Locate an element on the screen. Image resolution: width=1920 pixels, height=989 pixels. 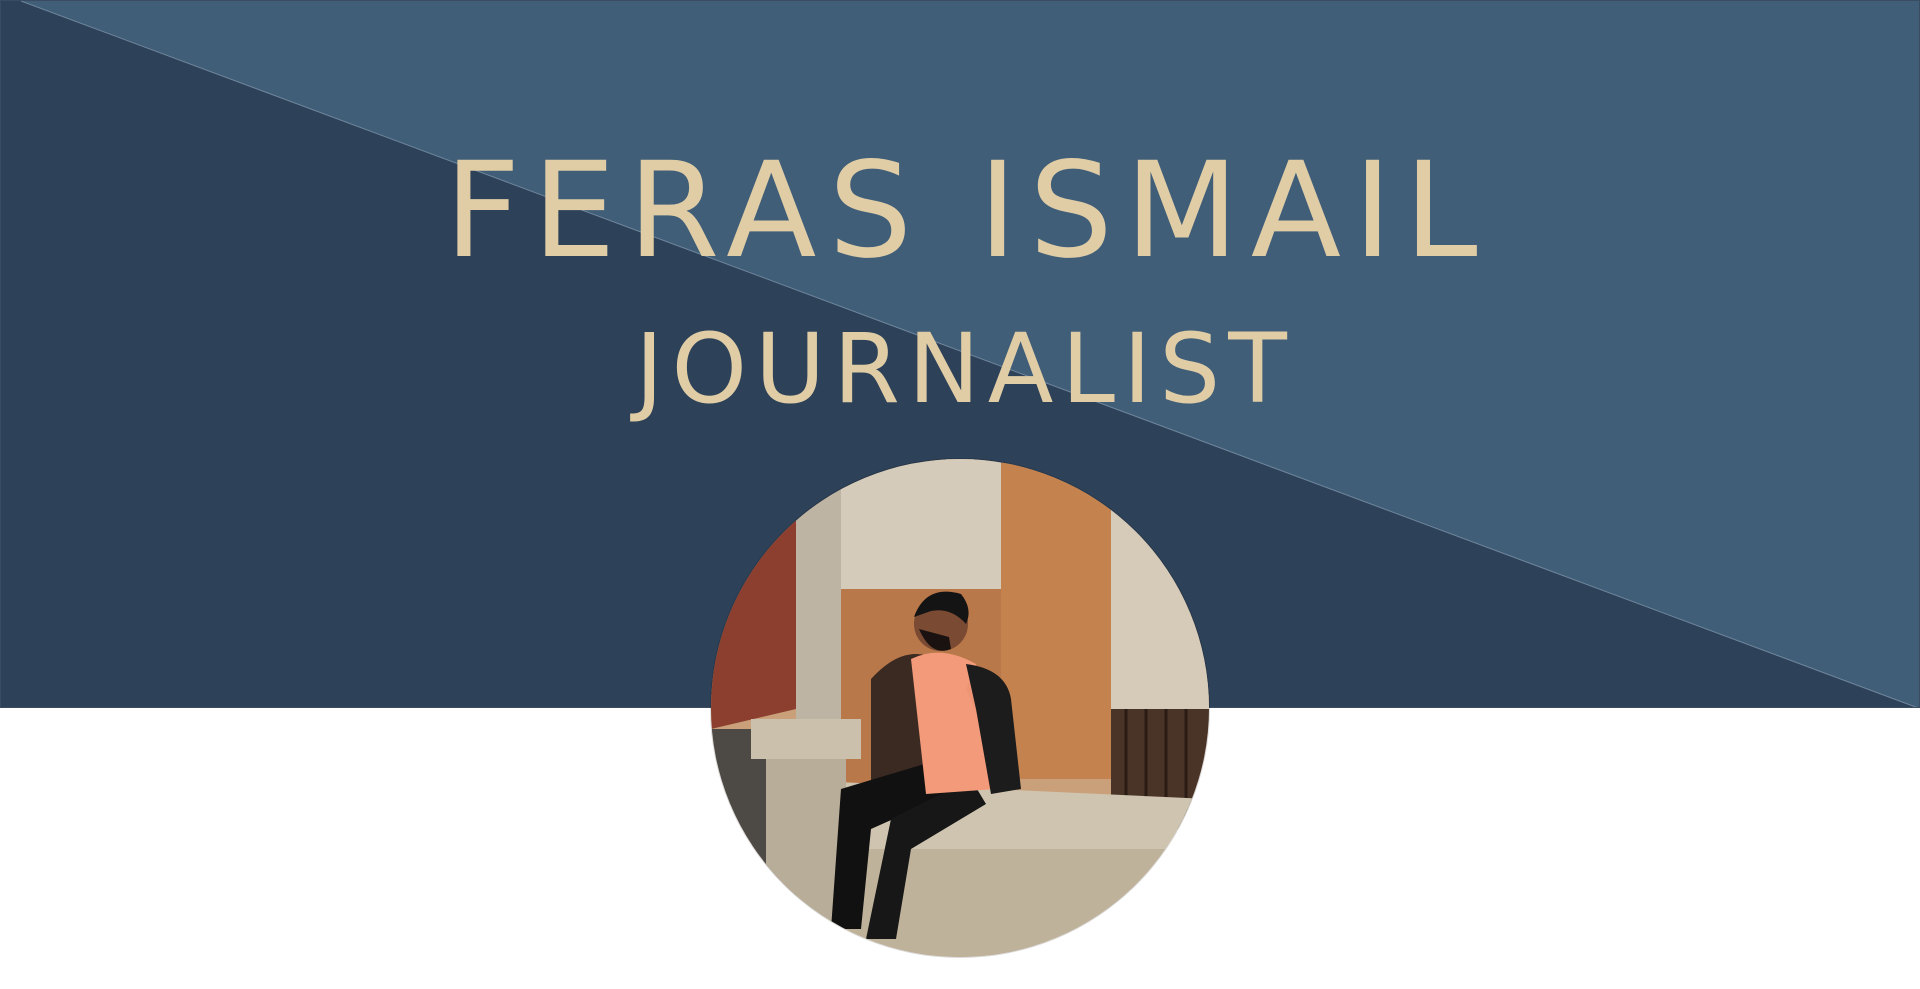
page-subtitle: JOURNALIST is located at coordinates (965, 369).